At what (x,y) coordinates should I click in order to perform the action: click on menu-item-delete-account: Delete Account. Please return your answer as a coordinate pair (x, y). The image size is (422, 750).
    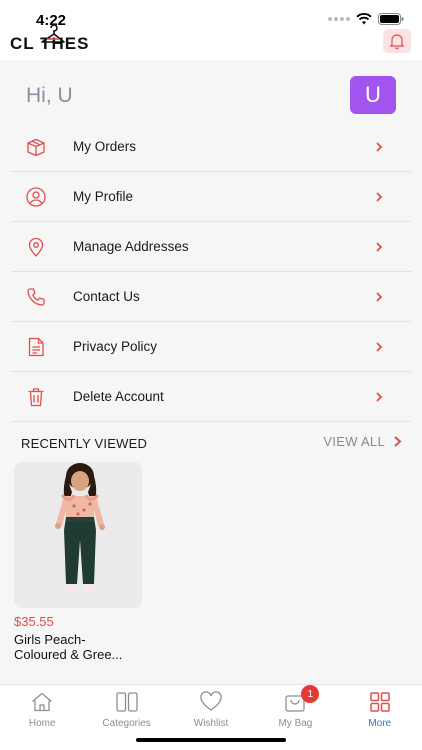
    Looking at the image, I should click on (211, 397).